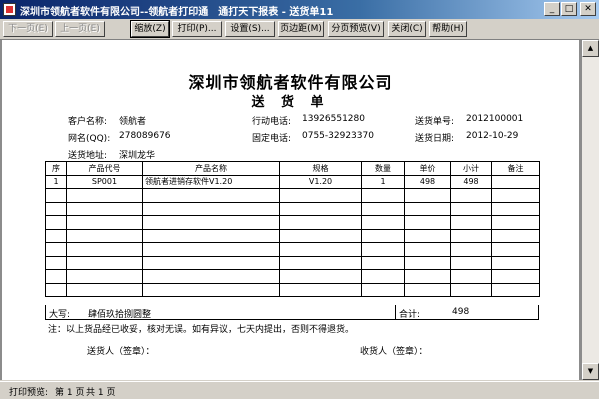 The image size is (599, 399). What do you see at coordinates (290, 102) in the screenshot?
I see `form-title: 送 货 单` at bounding box center [290, 102].